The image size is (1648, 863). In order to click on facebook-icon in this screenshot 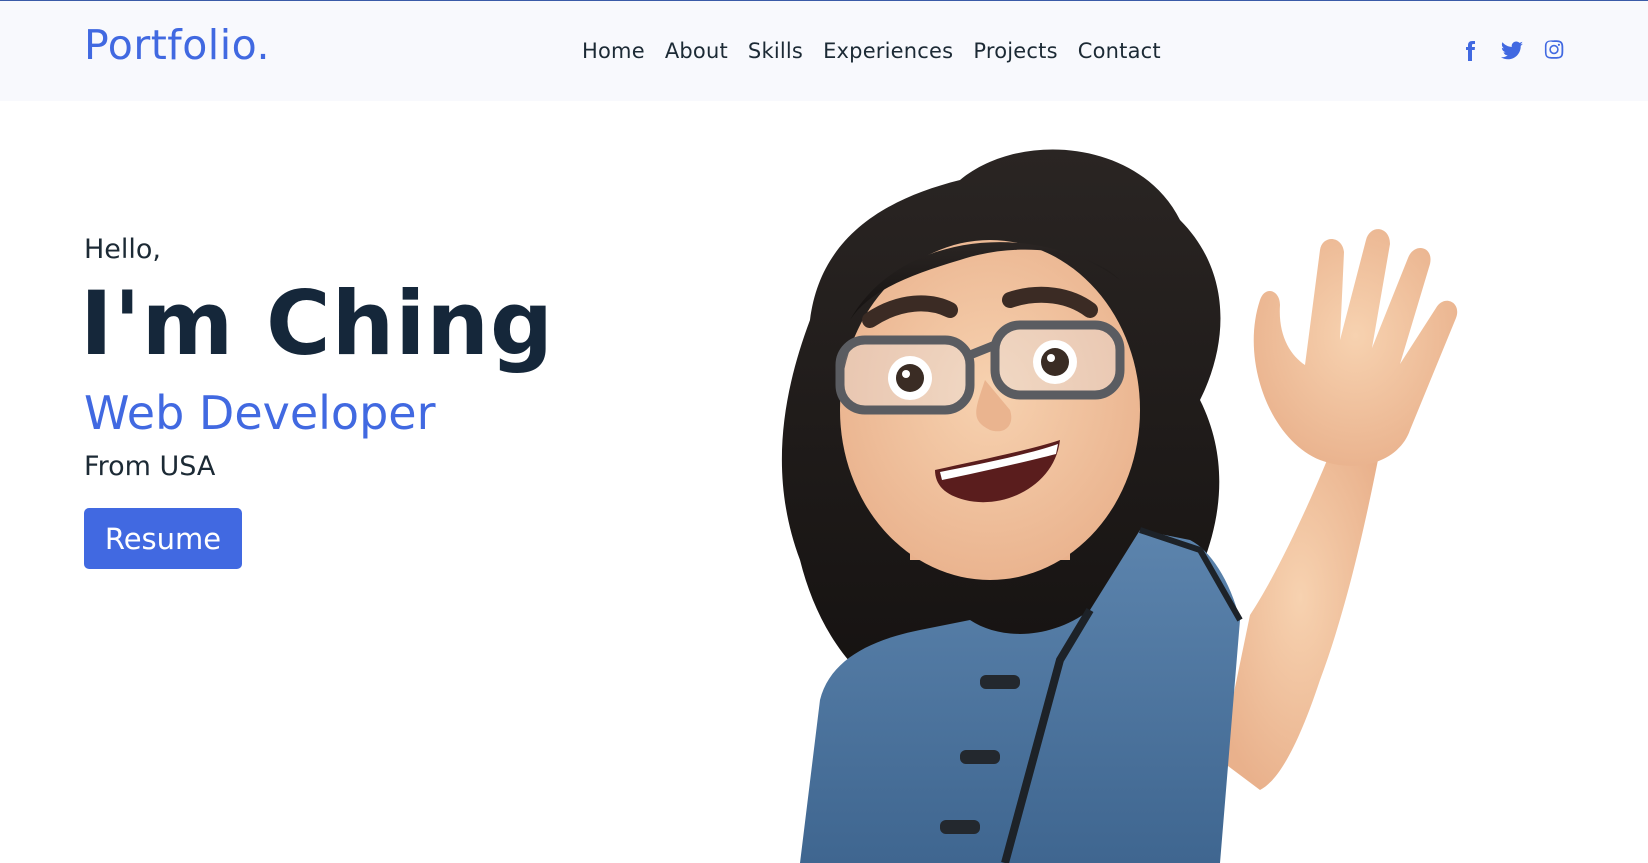, I will do `click(1470, 51)`.